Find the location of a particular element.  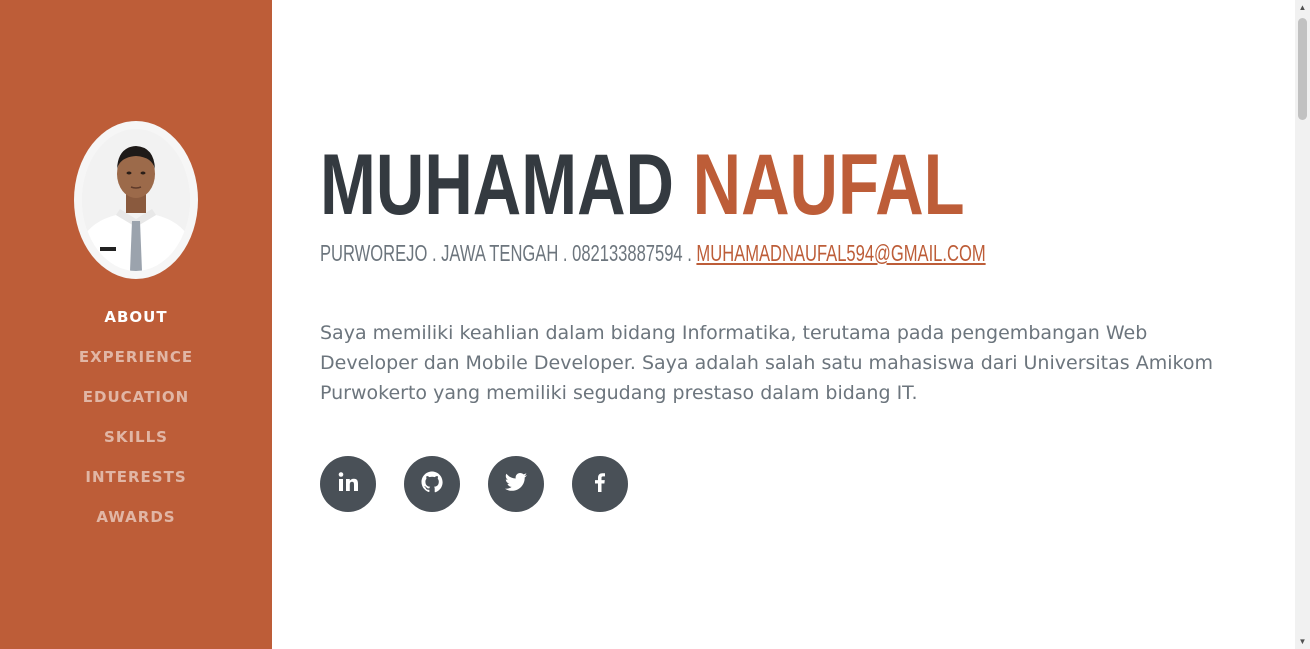

page-scrollbar: ▲ ▼ is located at coordinates (1302, 324).